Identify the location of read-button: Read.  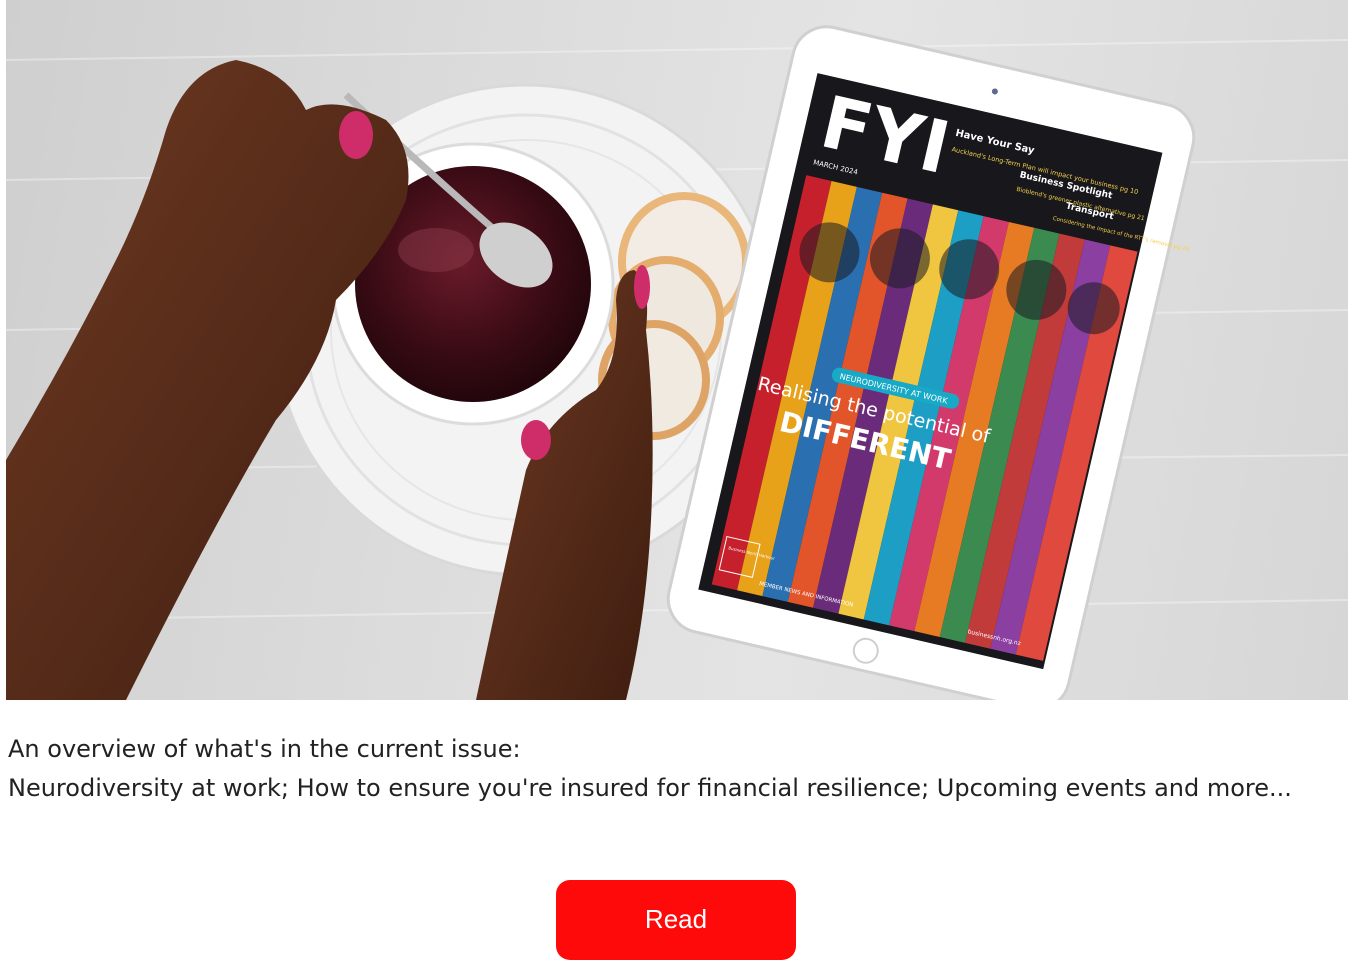
(676, 920).